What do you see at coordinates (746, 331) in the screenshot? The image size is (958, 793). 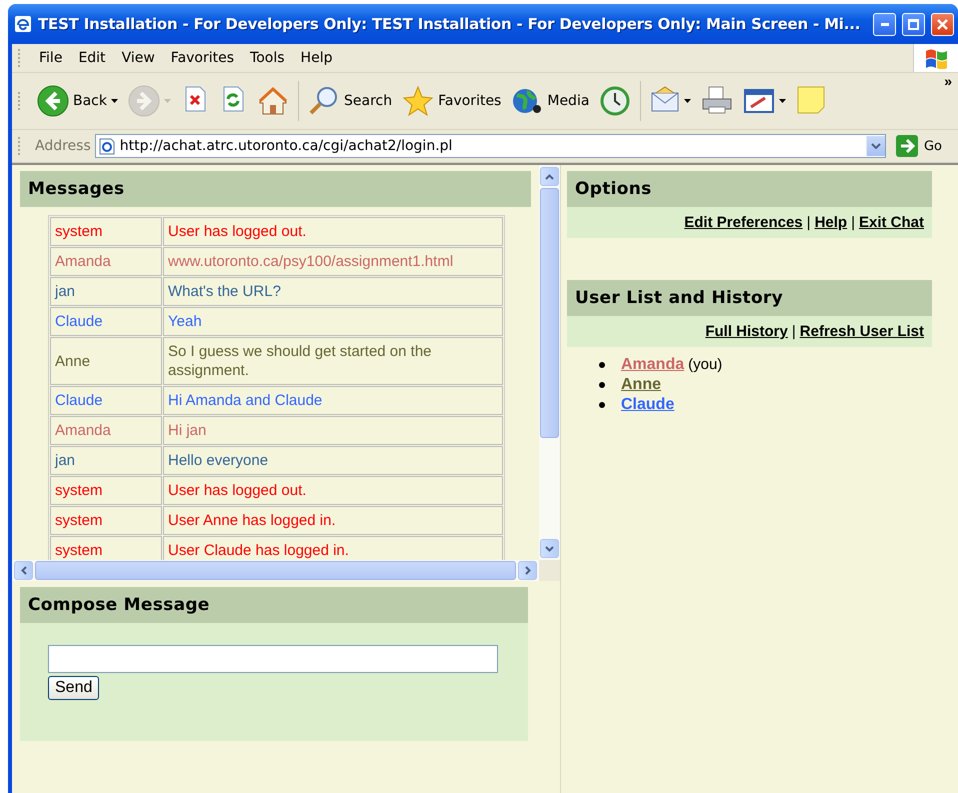 I see `link: Full History` at bounding box center [746, 331].